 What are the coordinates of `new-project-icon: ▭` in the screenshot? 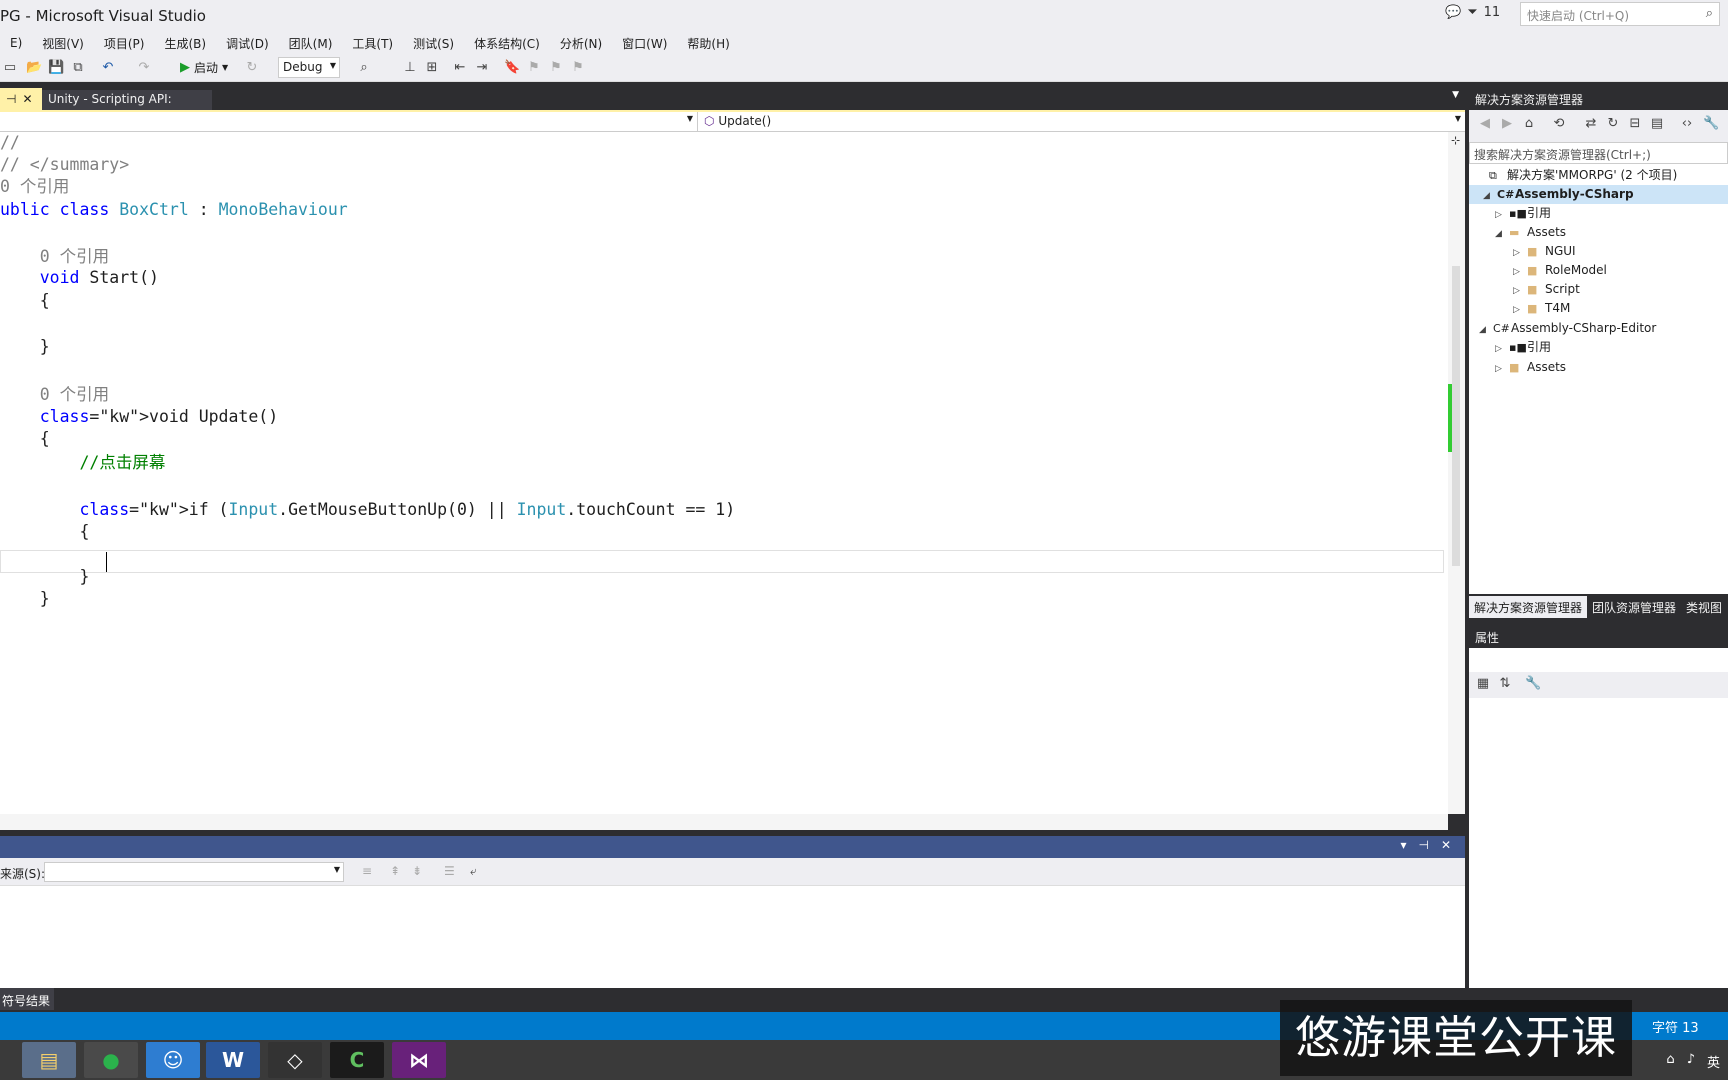 It's located at (10, 68).